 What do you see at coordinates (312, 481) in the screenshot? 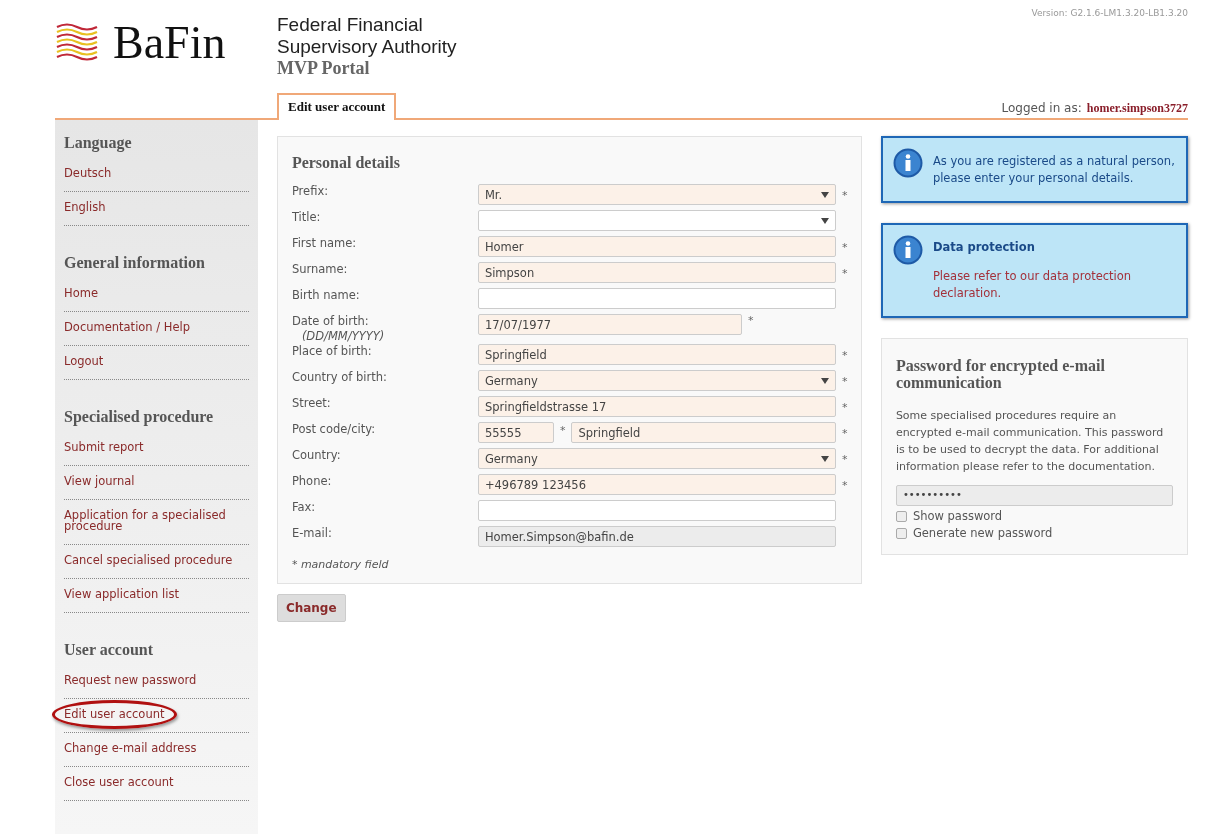
I see `field-label: Phone:` at bounding box center [312, 481].